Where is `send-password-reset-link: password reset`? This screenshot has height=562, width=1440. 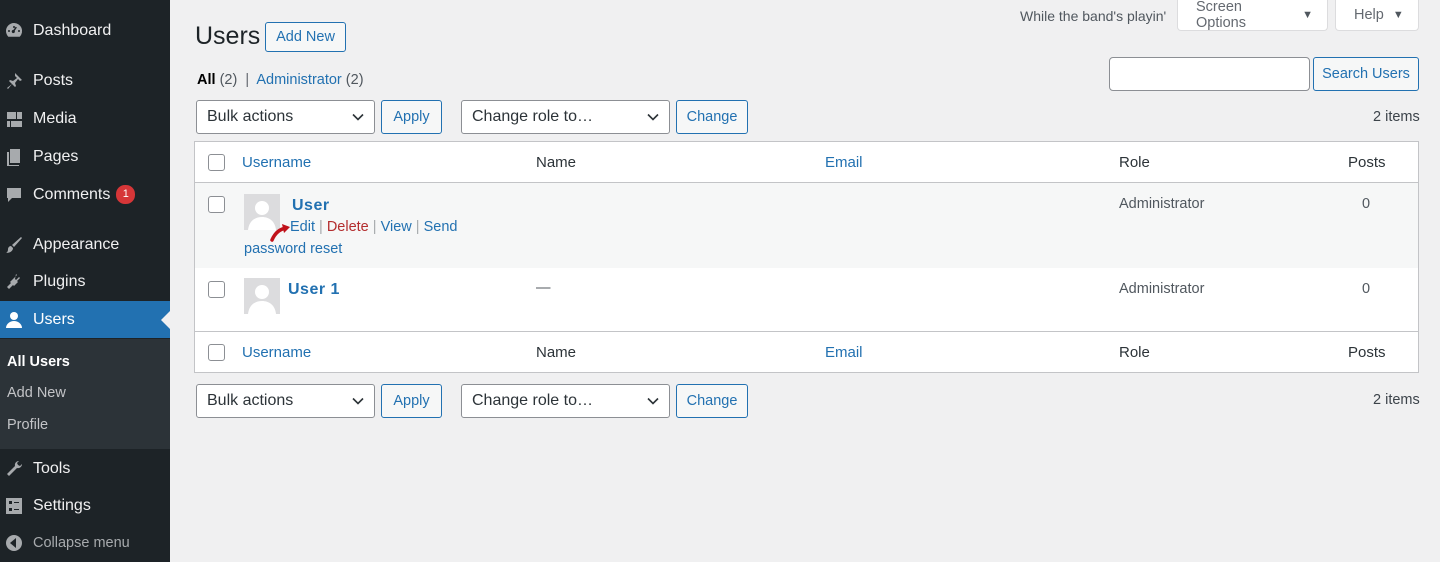 send-password-reset-link: password reset is located at coordinates (293, 249).